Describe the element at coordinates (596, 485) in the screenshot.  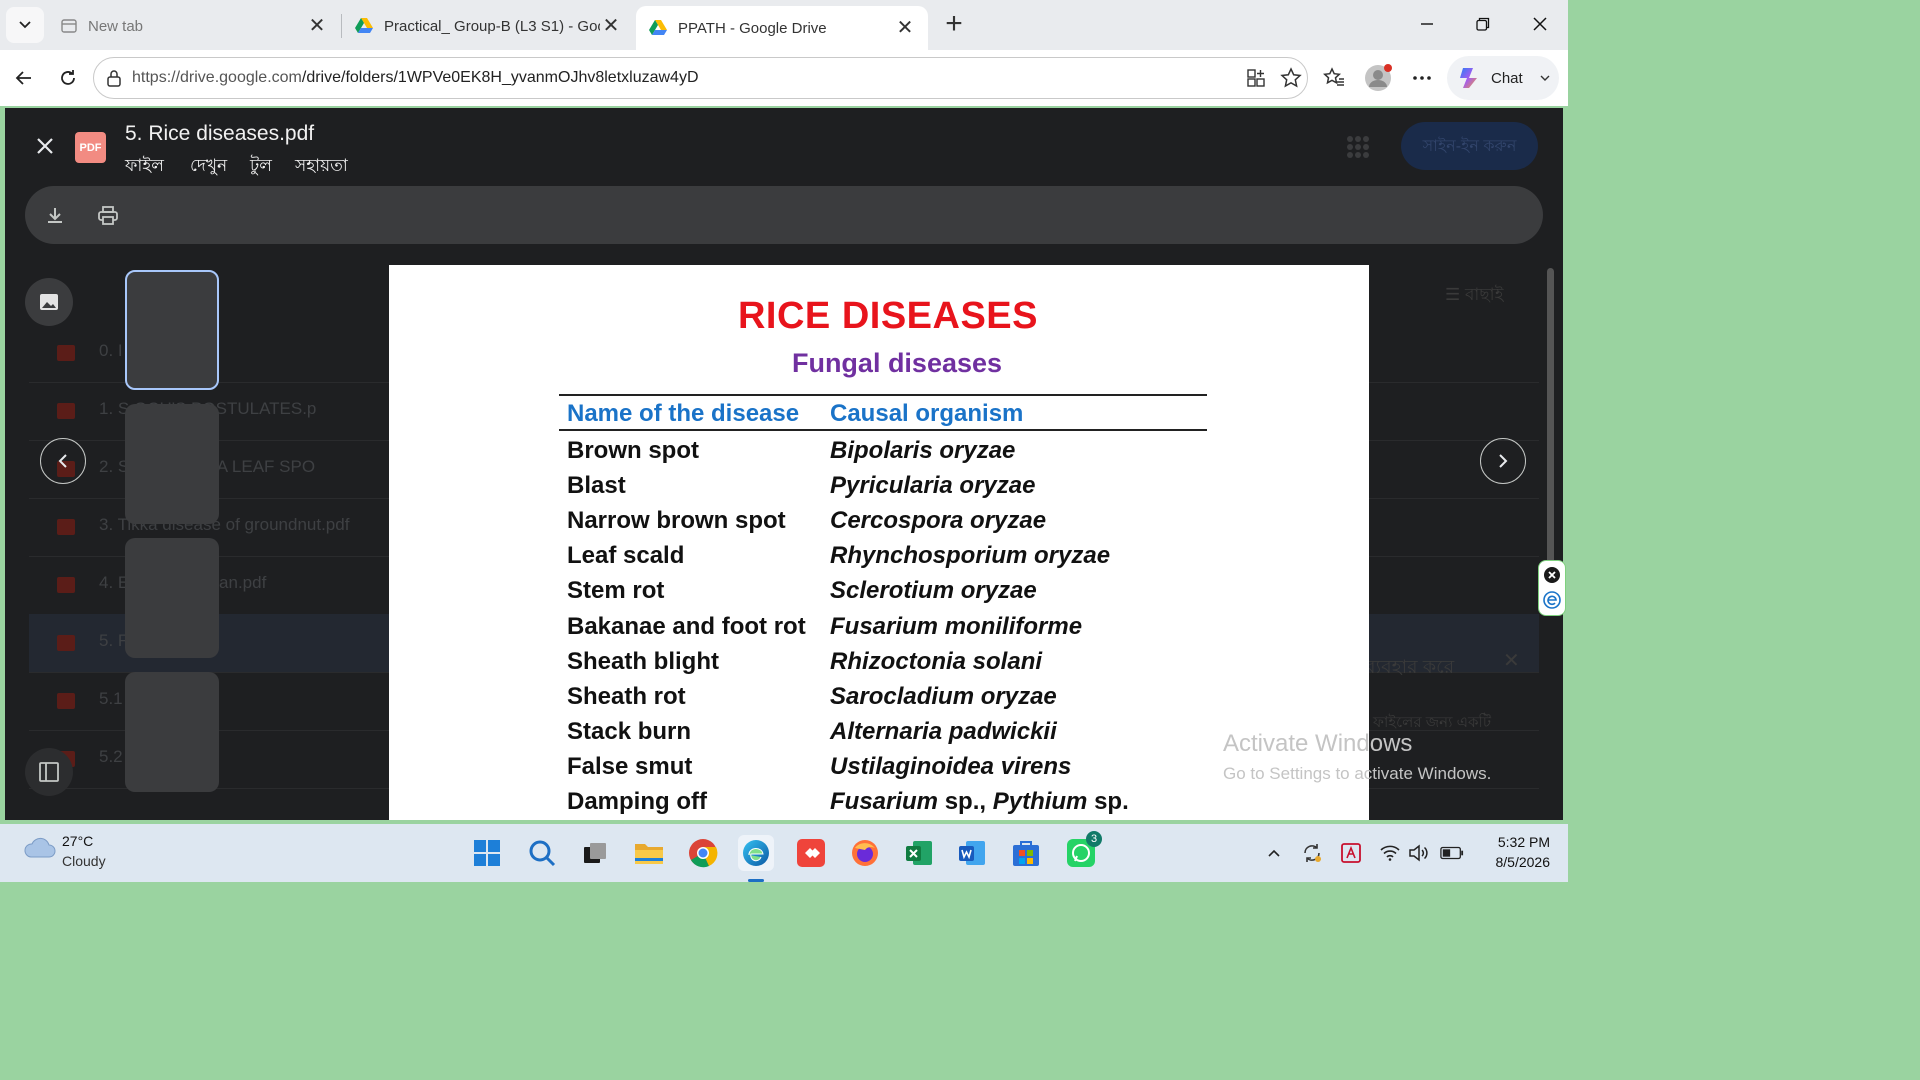
I see `disease-name: Blast` at that location.